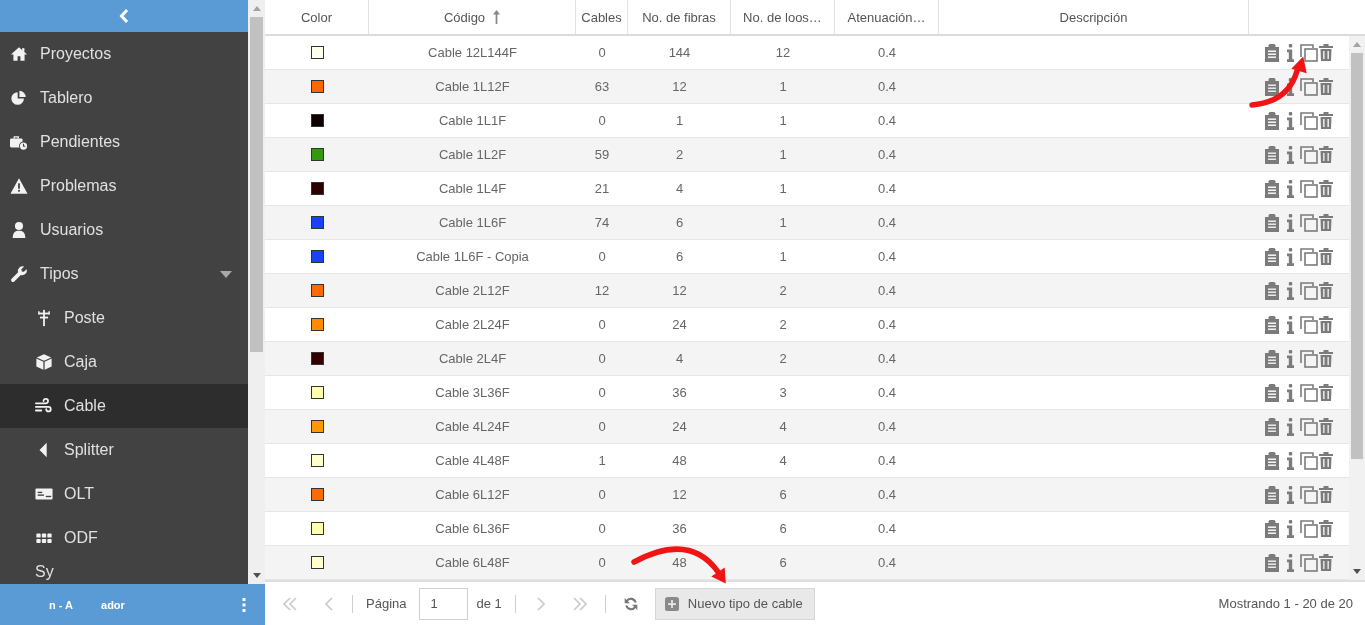 The image size is (1365, 625). What do you see at coordinates (124, 318) in the screenshot?
I see `nav-item: Poste` at bounding box center [124, 318].